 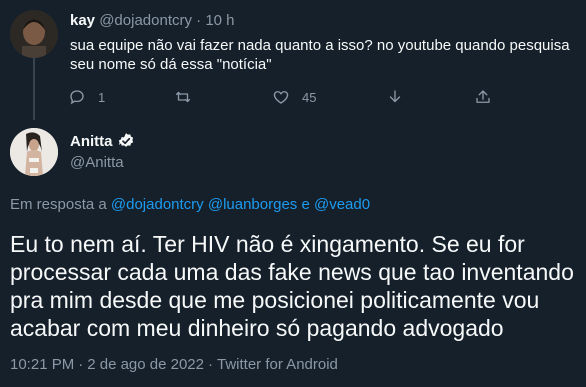 What do you see at coordinates (145, 364) in the screenshot?
I see `tweet-date: 2 de ago de 2022` at bounding box center [145, 364].